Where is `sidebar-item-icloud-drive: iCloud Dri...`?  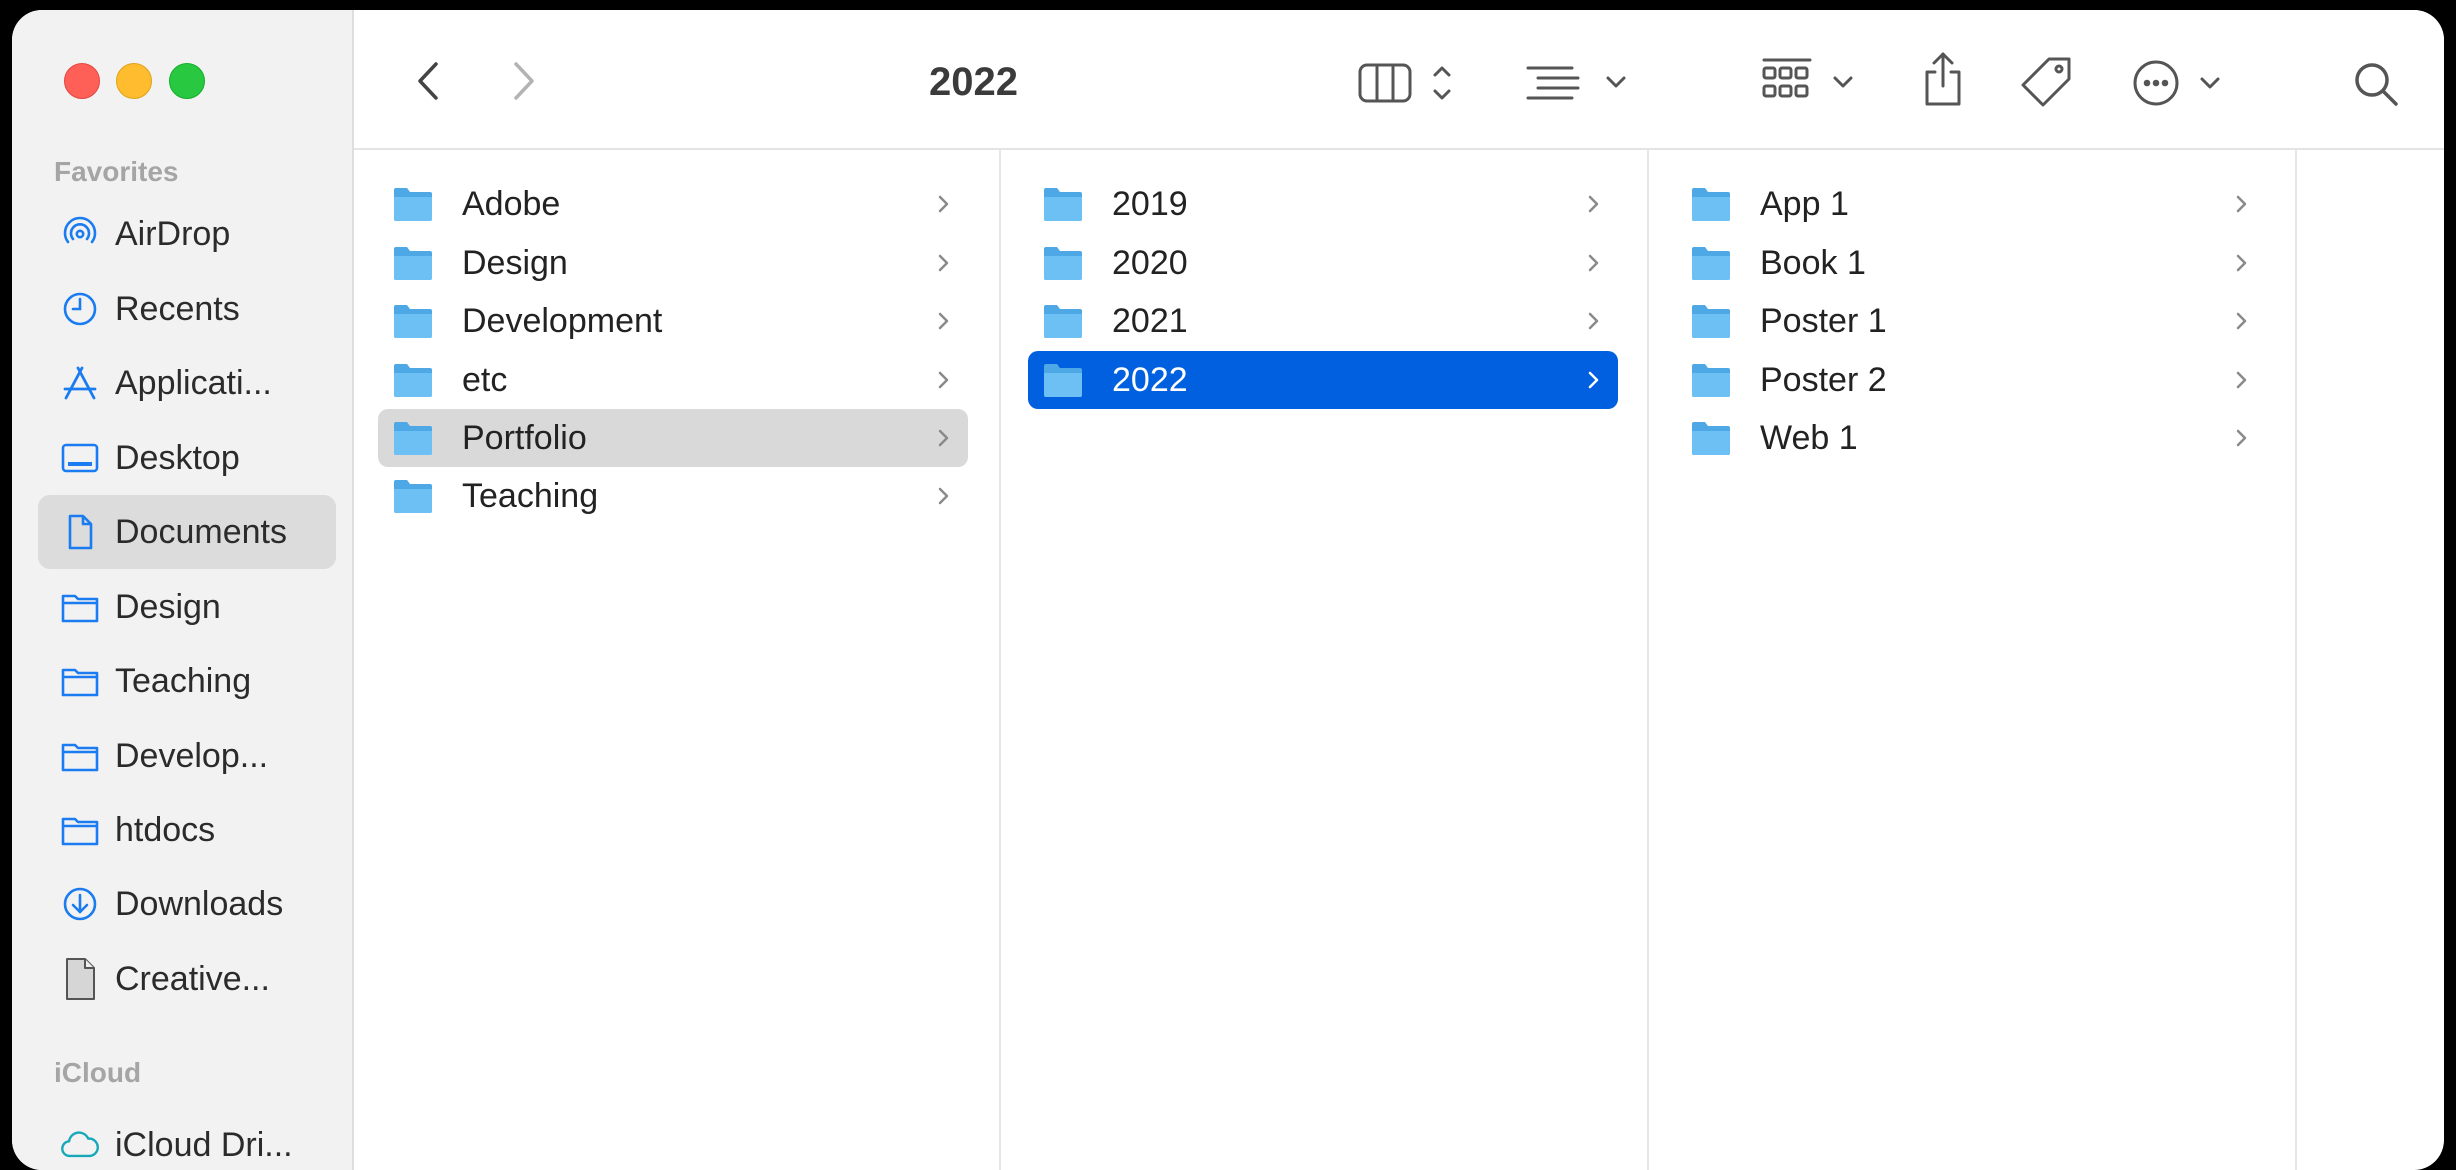
sidebar-item-icloud-drive: iCloud Dri... is located at coordinates (187, 1139).